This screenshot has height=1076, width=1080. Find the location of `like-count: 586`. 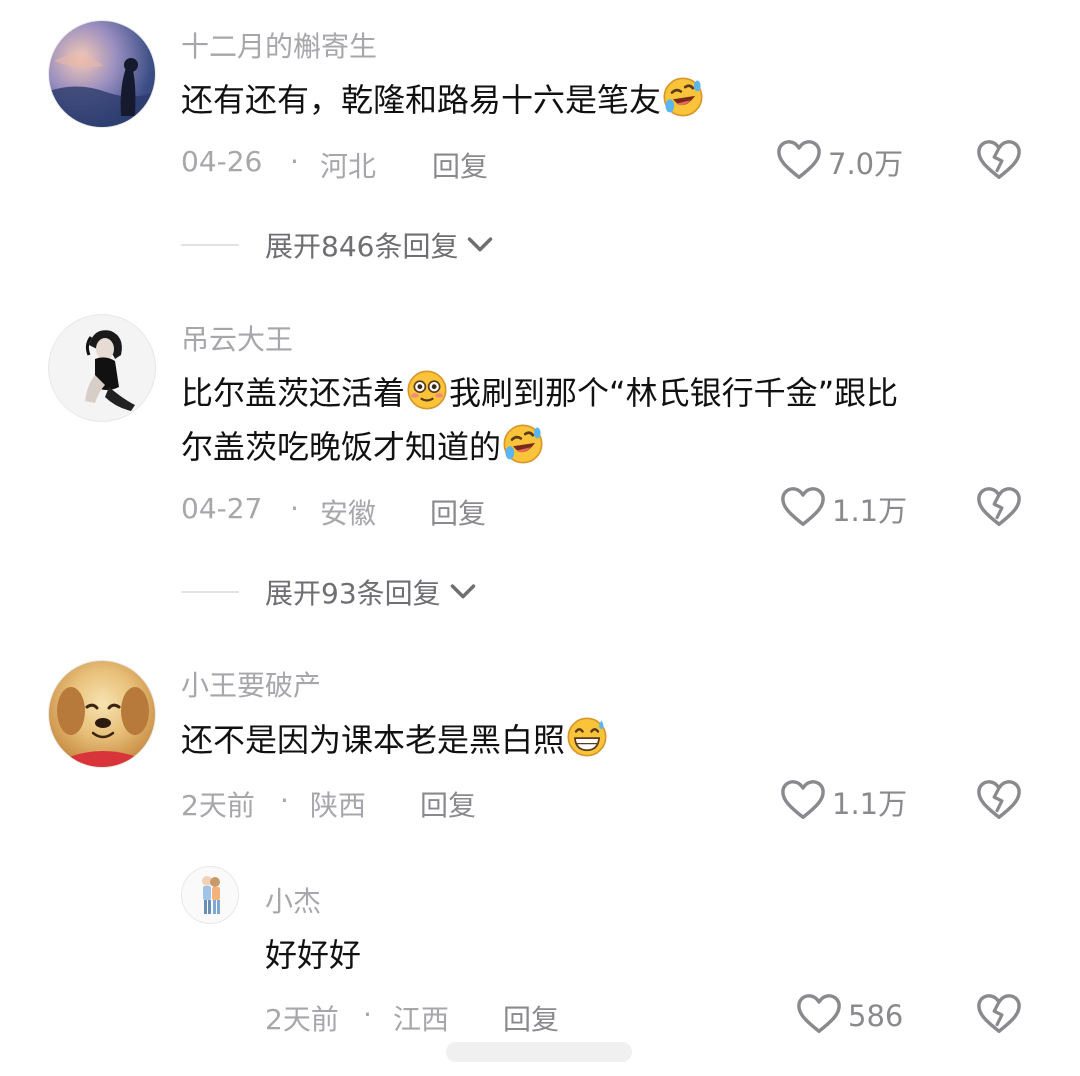

like-count: 586 is located at coordinates (876, 1016).